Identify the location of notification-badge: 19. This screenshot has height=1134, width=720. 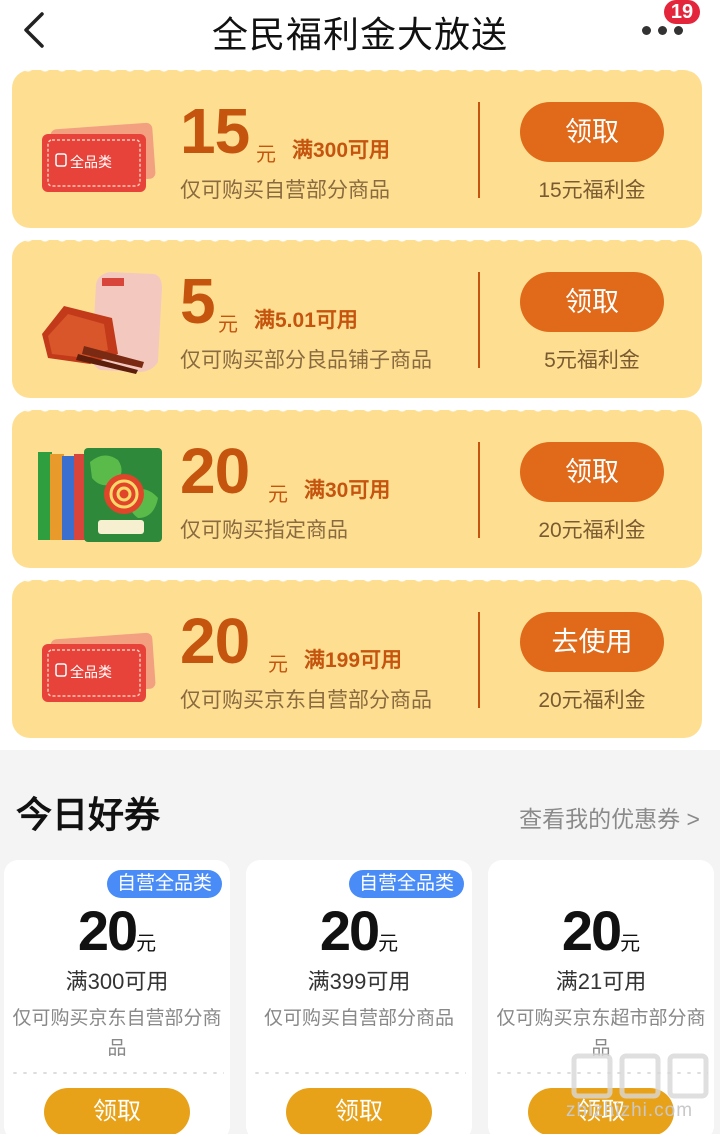
(682, 12).